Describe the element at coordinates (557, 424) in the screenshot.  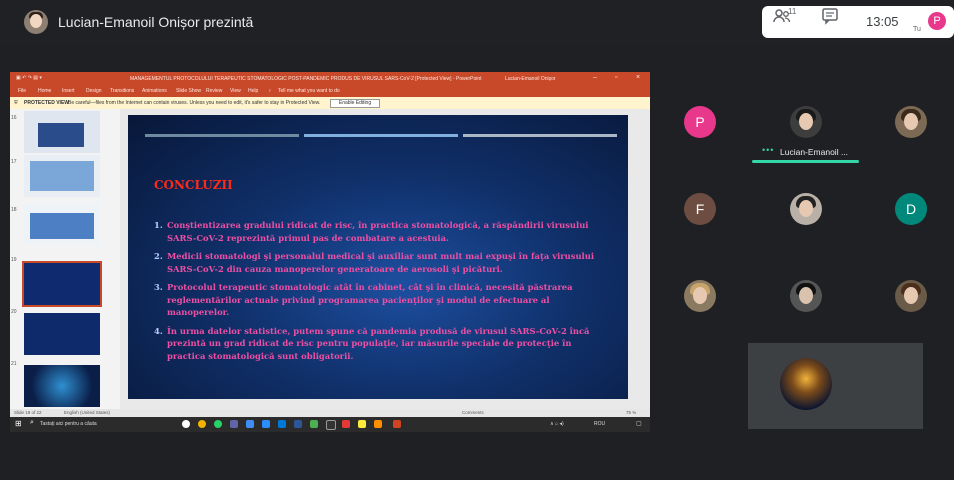
I see `tray-icons: ∧ ⌂ ◂)` at that location.